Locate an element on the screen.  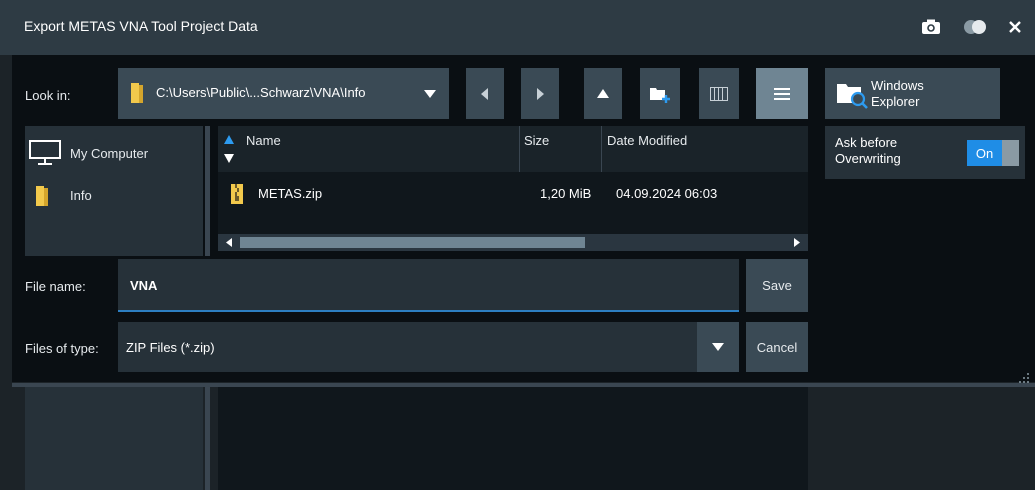
overwriting-label: Overwriting is located at coordinates (868, 158).